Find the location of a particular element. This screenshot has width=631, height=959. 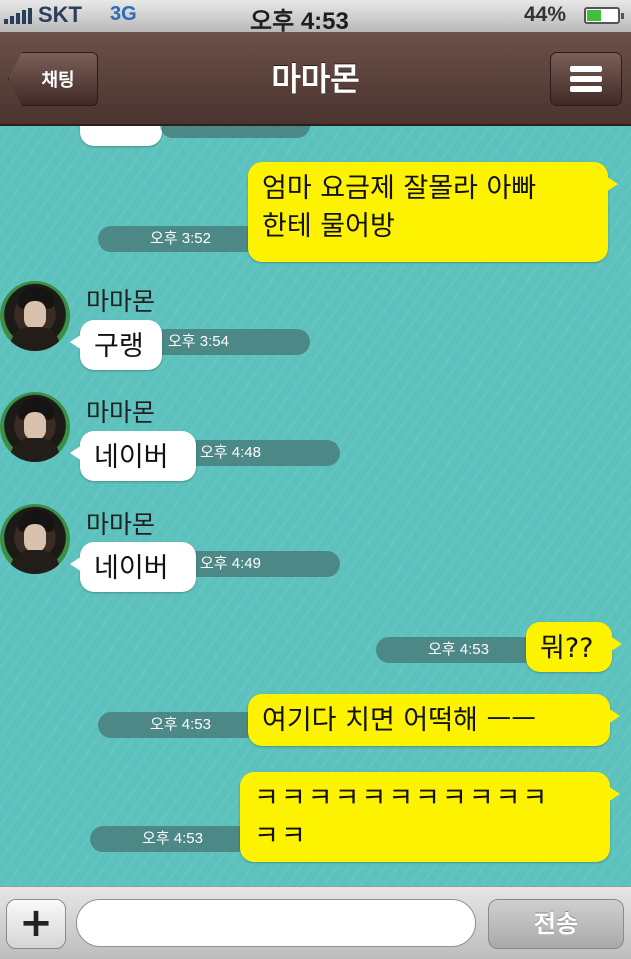

attach-button: + is located at coordinates (36, 924).